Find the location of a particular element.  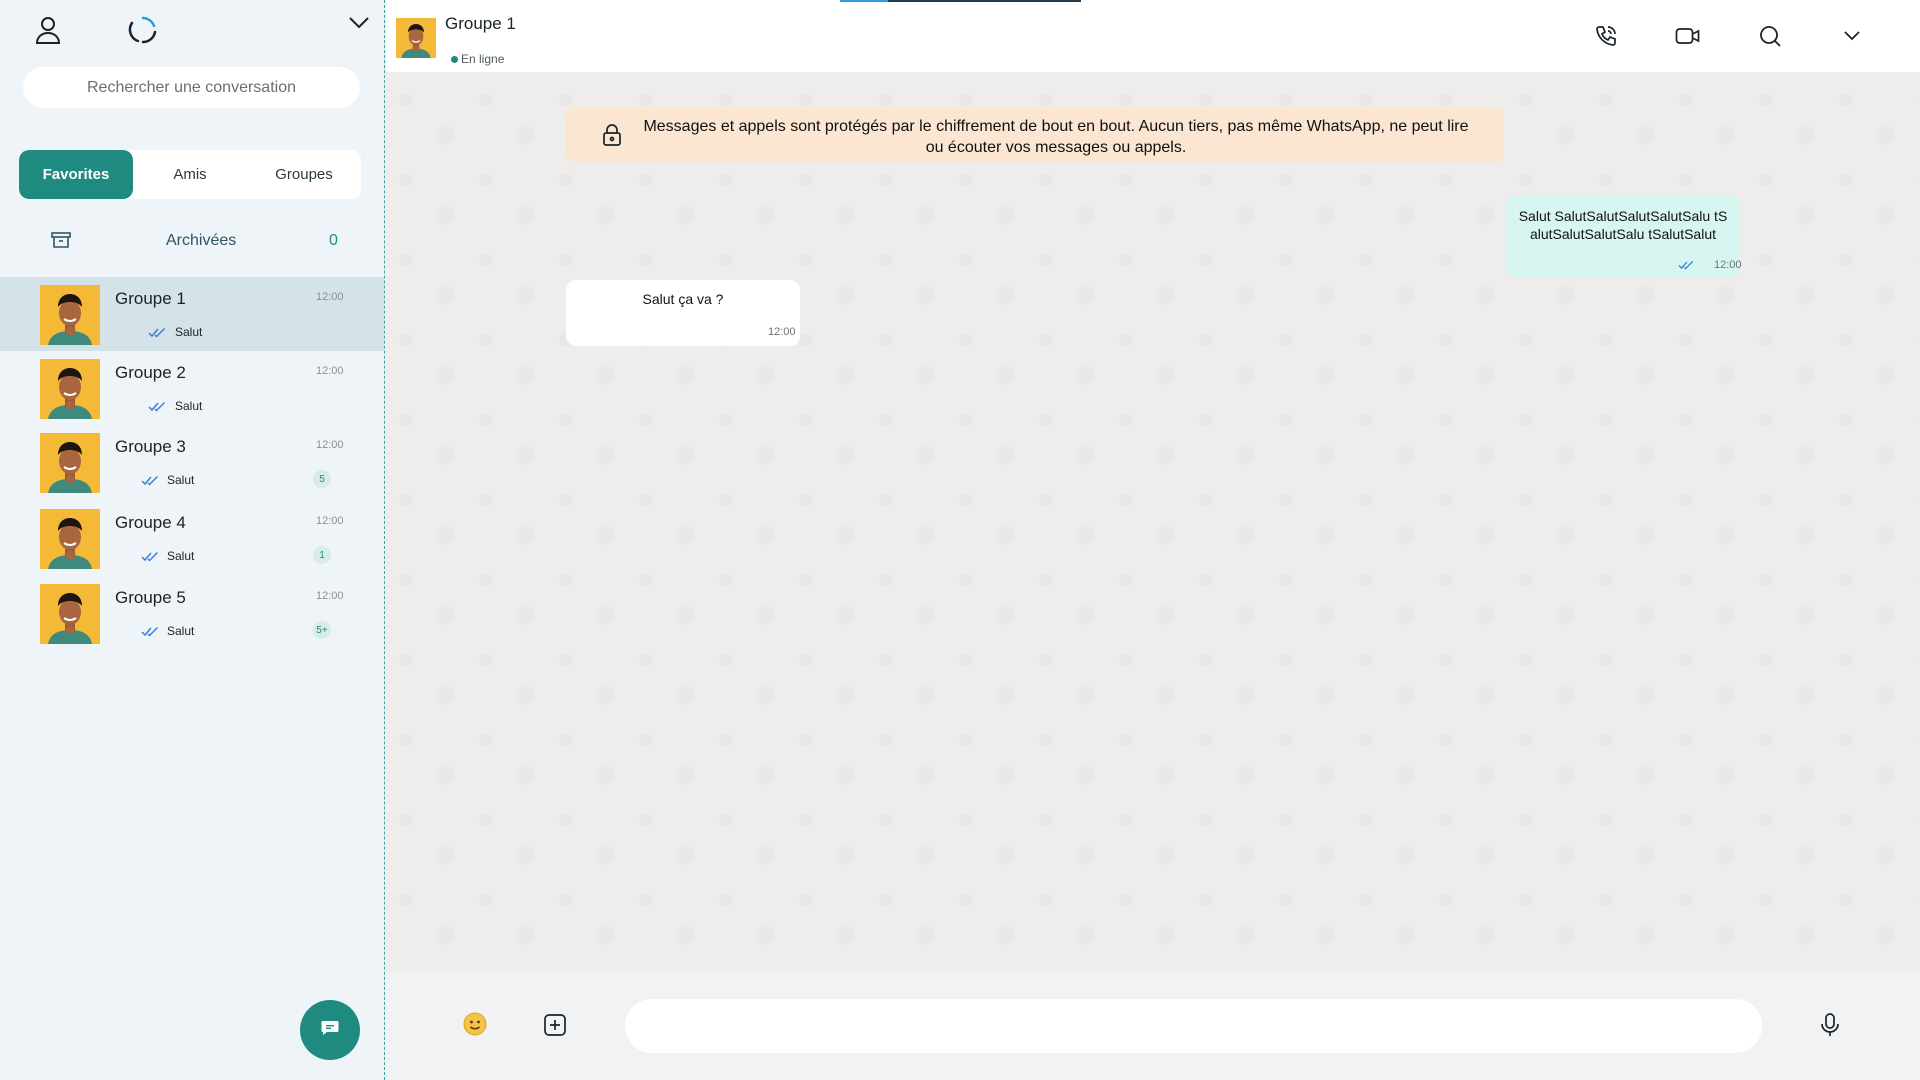

tab-favorites: Favorites is located at coordinates (76, 174).